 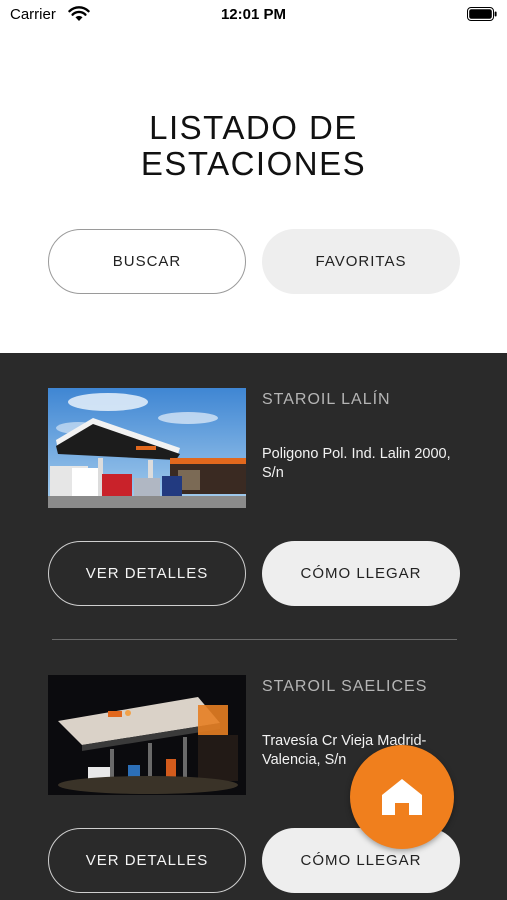 I want to click on station-name: STAROIL SAELICES, so click(x=345, y=686).